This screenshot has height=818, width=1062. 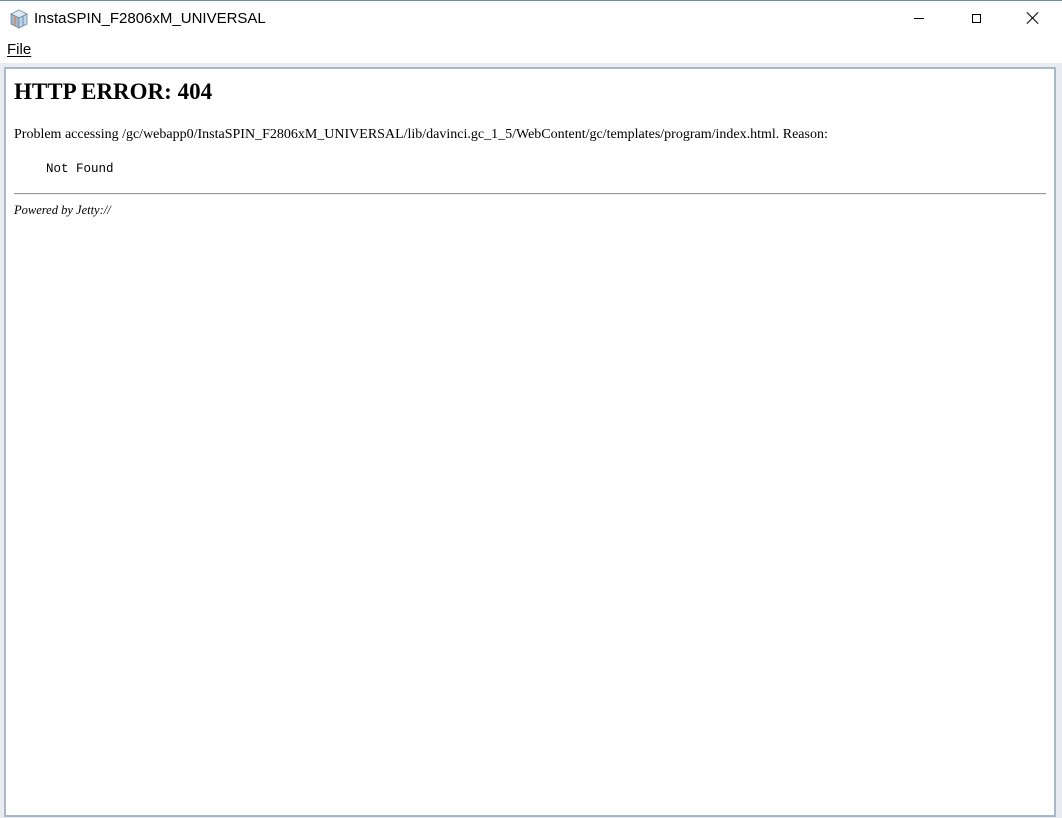 I want to click on maximize-icon, so click(x=976, y=18).